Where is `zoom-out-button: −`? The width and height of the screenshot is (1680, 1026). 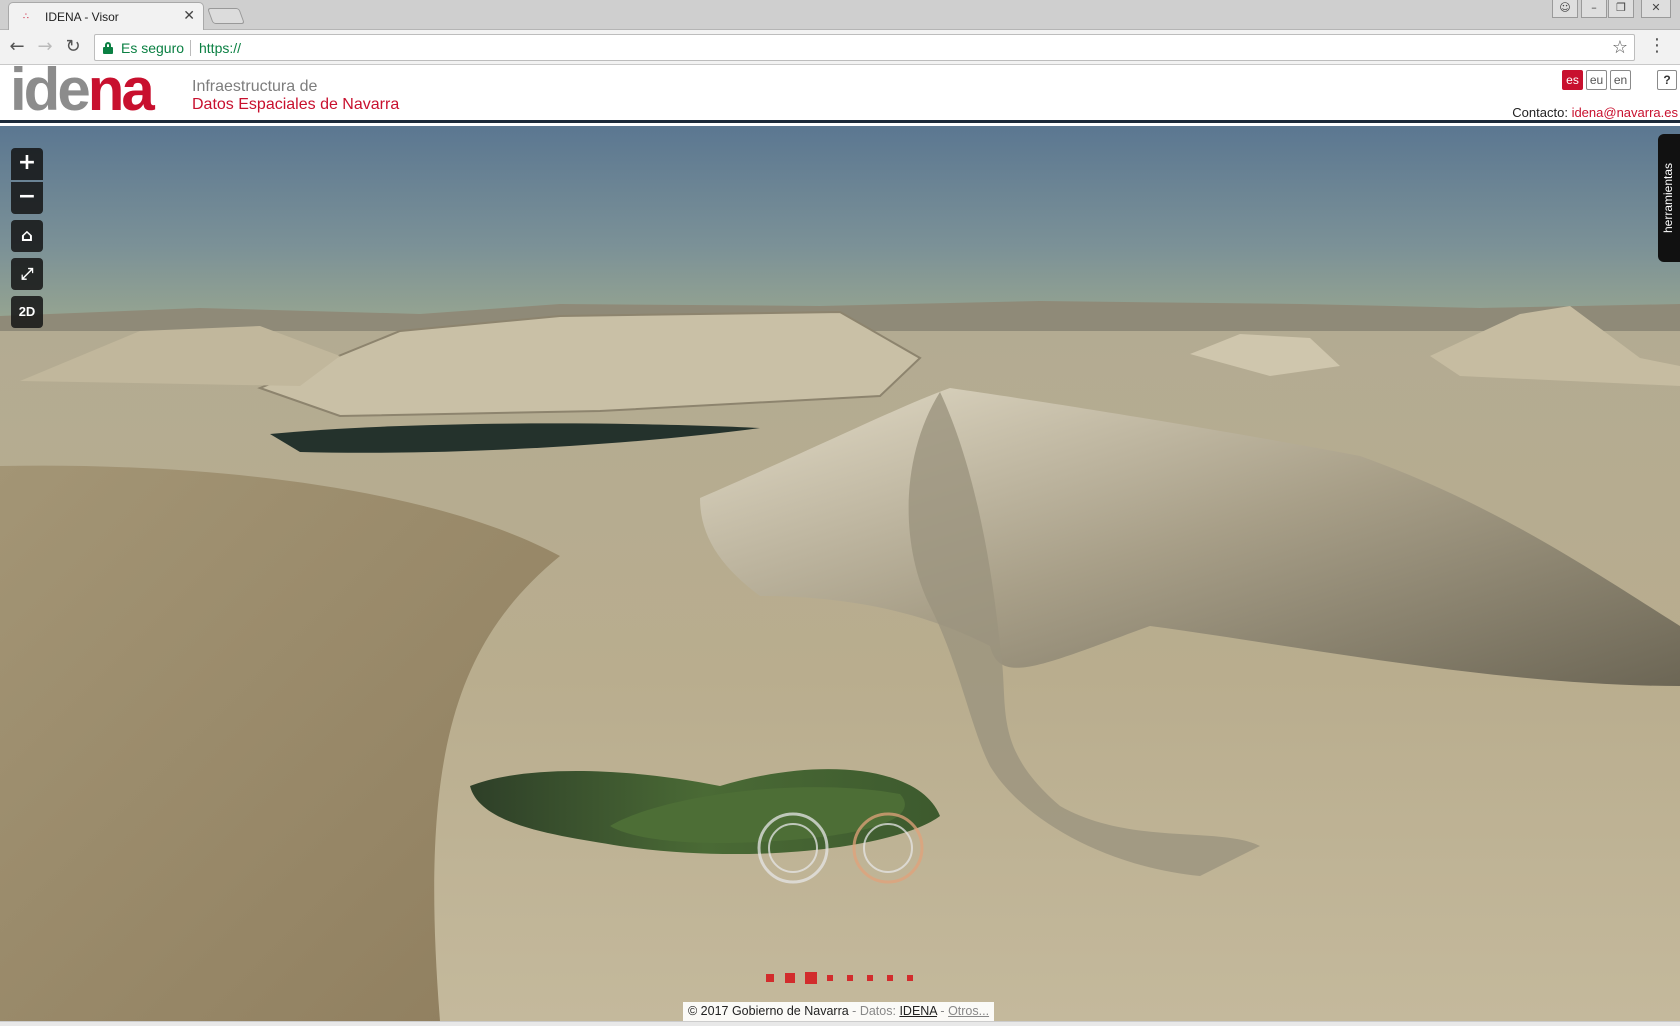 zoom-out-button: − is located at coordinates (27, 198).